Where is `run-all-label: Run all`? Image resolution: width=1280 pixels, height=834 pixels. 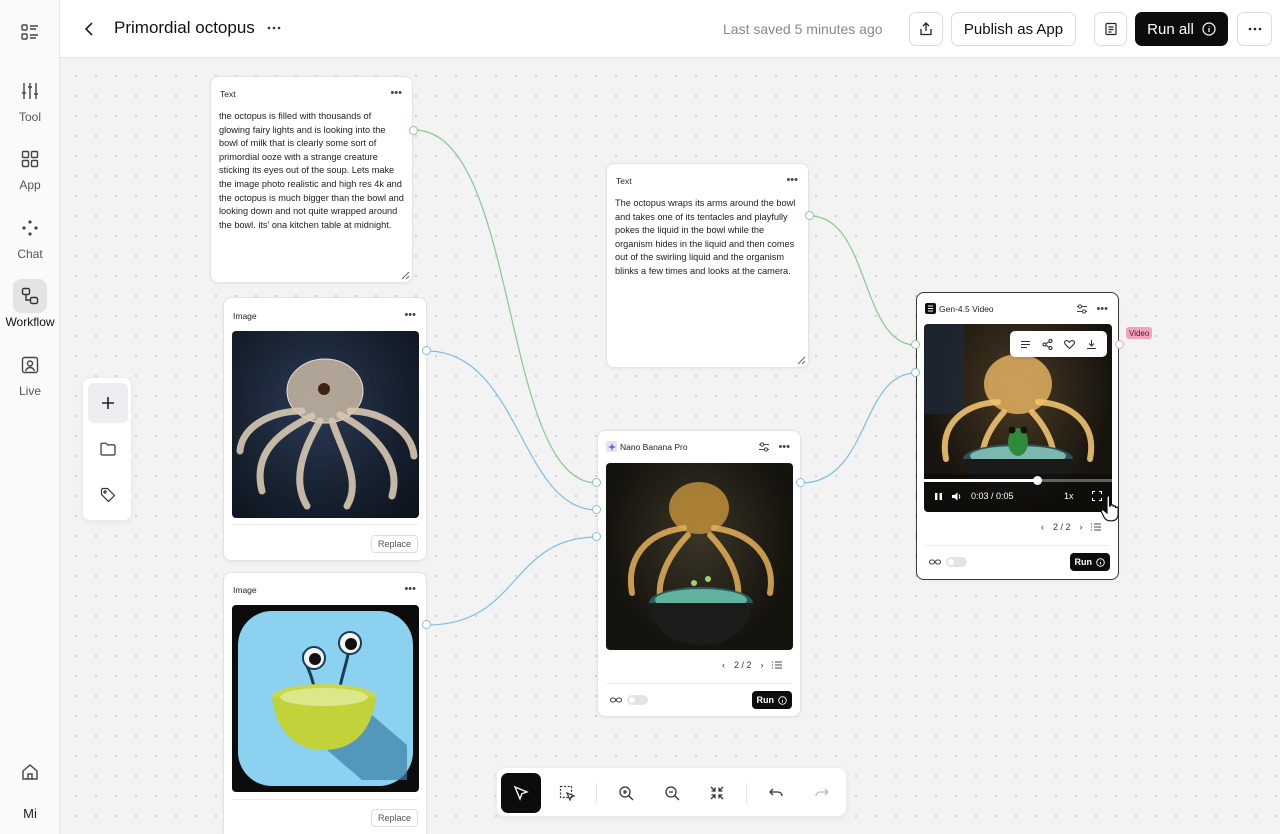
run-all-label: Run all is located at coordinates (1170, 29).